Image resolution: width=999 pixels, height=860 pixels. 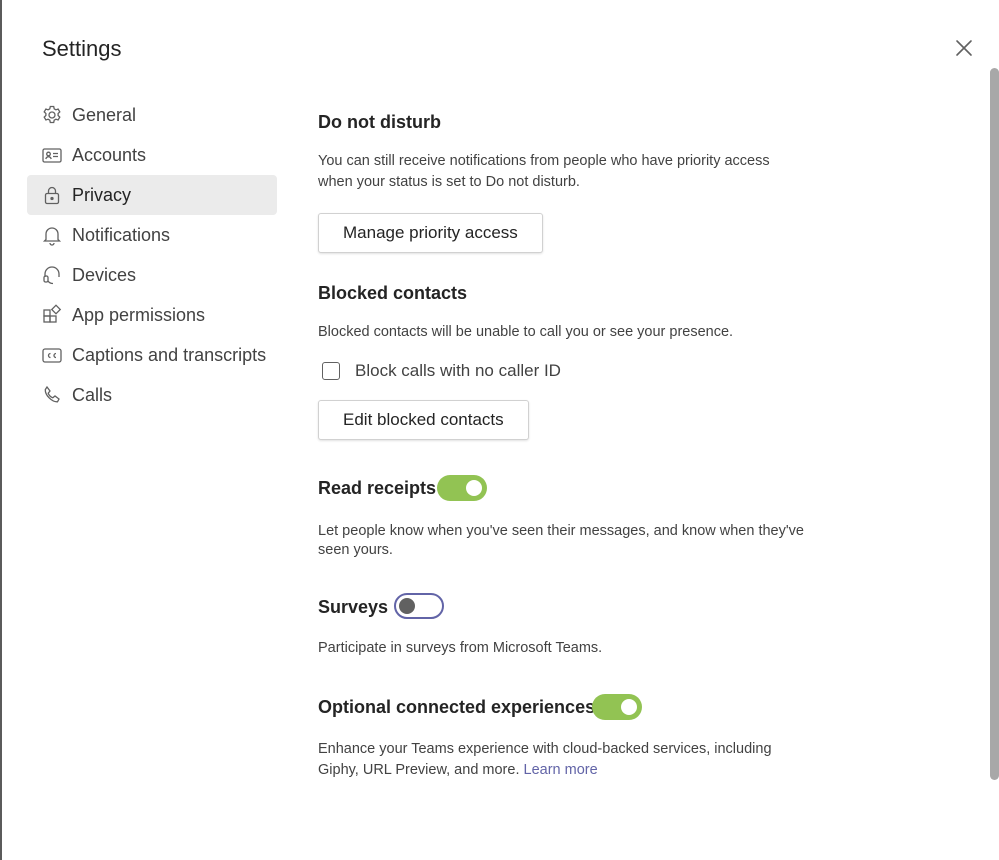 I want to click on id-card-icon, so click(x=52, y=155).